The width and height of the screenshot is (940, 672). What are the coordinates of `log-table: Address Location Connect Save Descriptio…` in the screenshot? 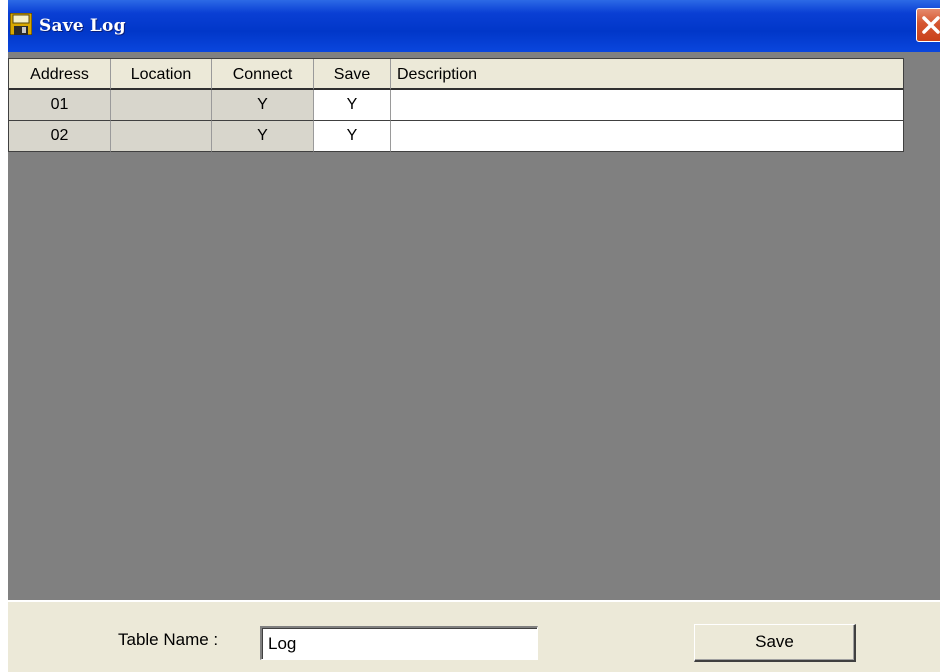 It's located at (456, 105).